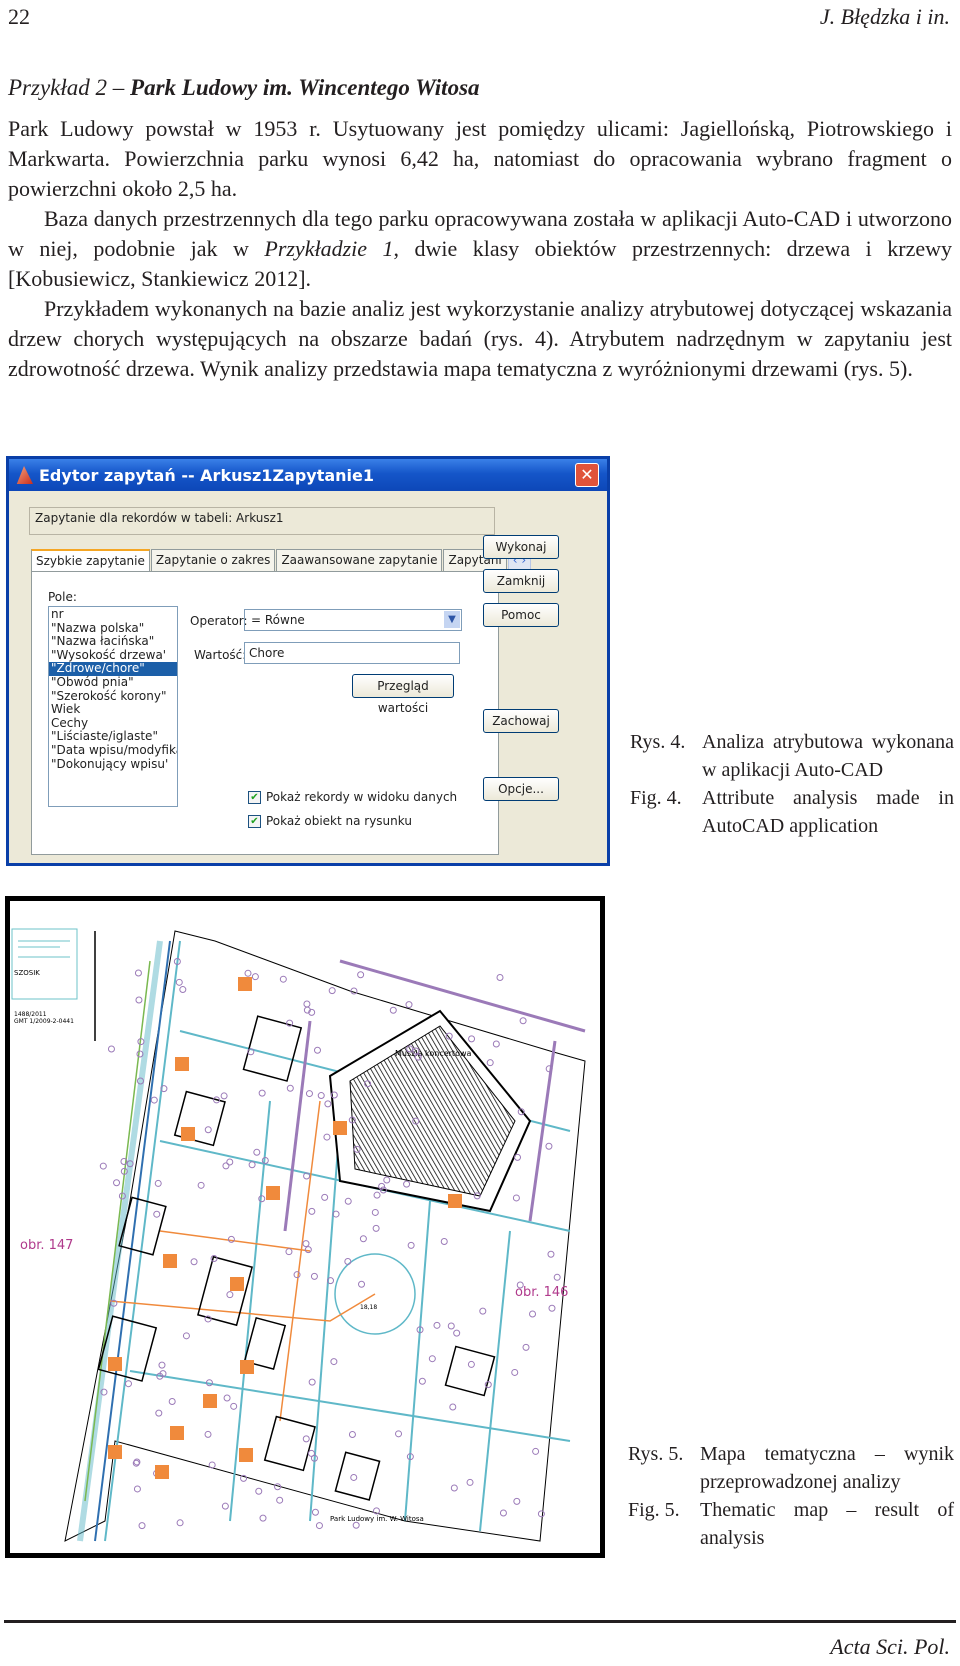  I want to click on field-item: "Liściaste/iglaste", so click(113, 737).